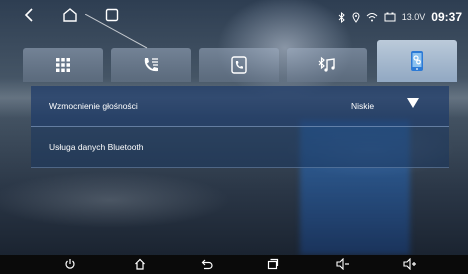  I want to click on volume-boost-value: Niskie, so click(363, 106).